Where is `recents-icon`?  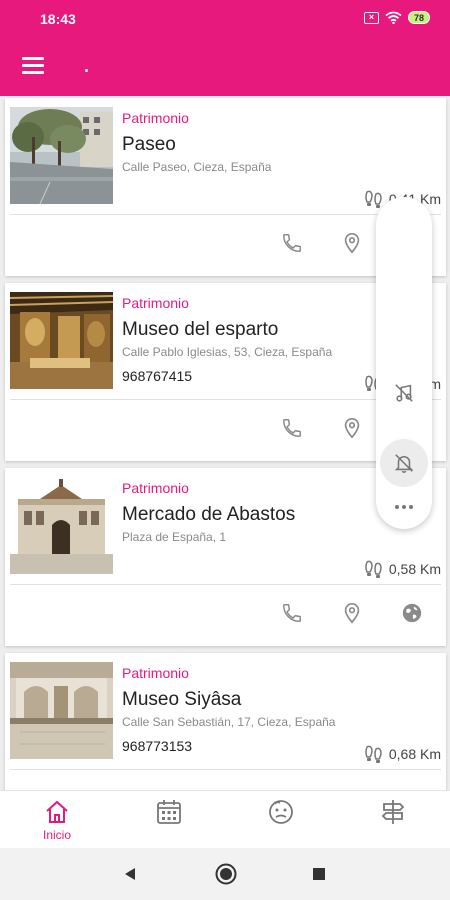 recents-icon is located at coordinates (319, 874).